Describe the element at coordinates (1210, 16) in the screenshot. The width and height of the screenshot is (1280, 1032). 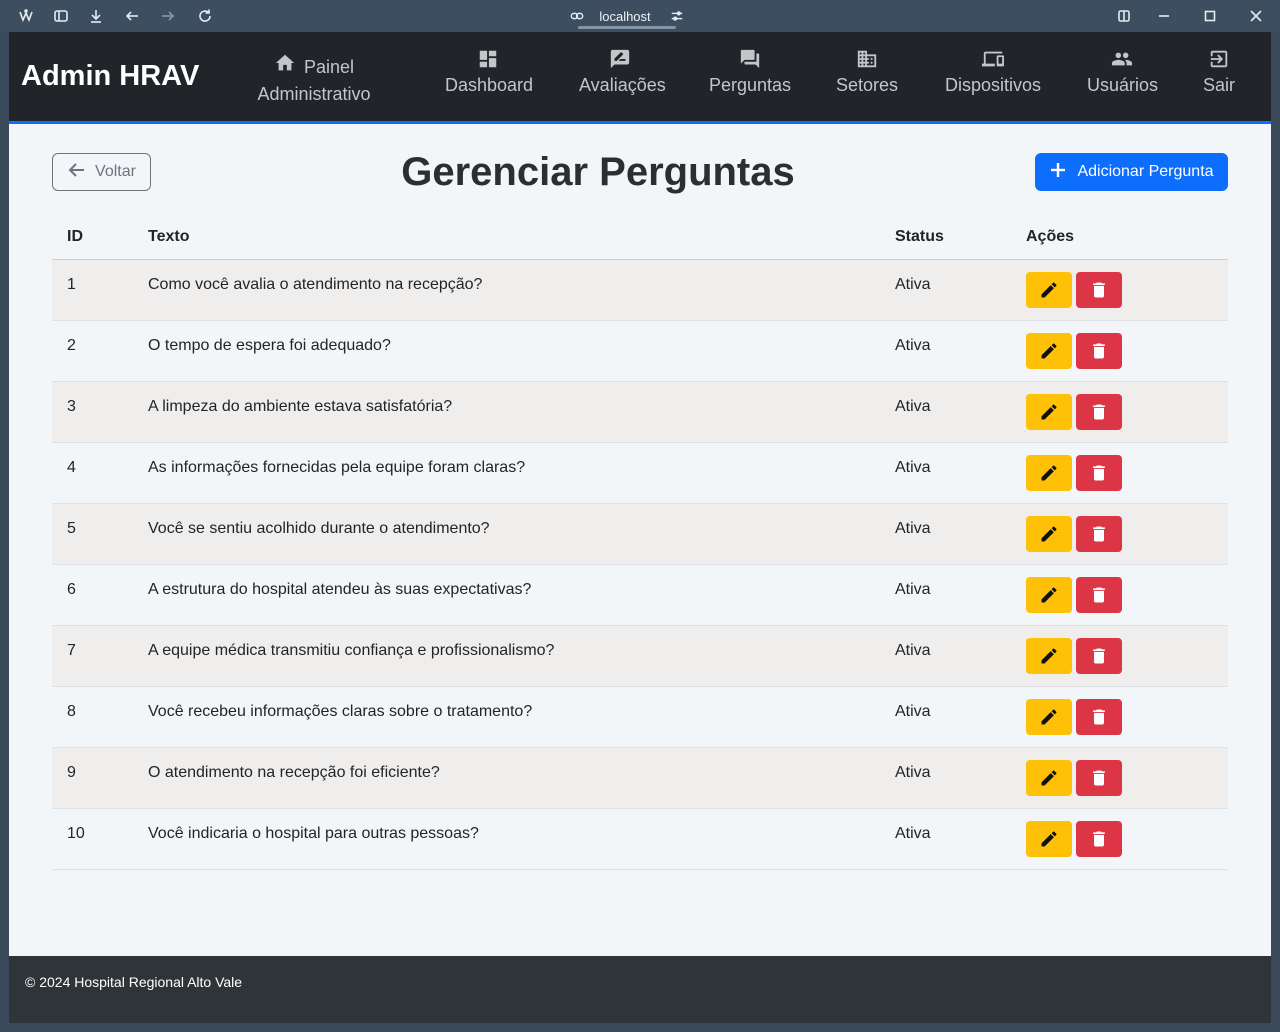
I see `maximize-icon` at that location.